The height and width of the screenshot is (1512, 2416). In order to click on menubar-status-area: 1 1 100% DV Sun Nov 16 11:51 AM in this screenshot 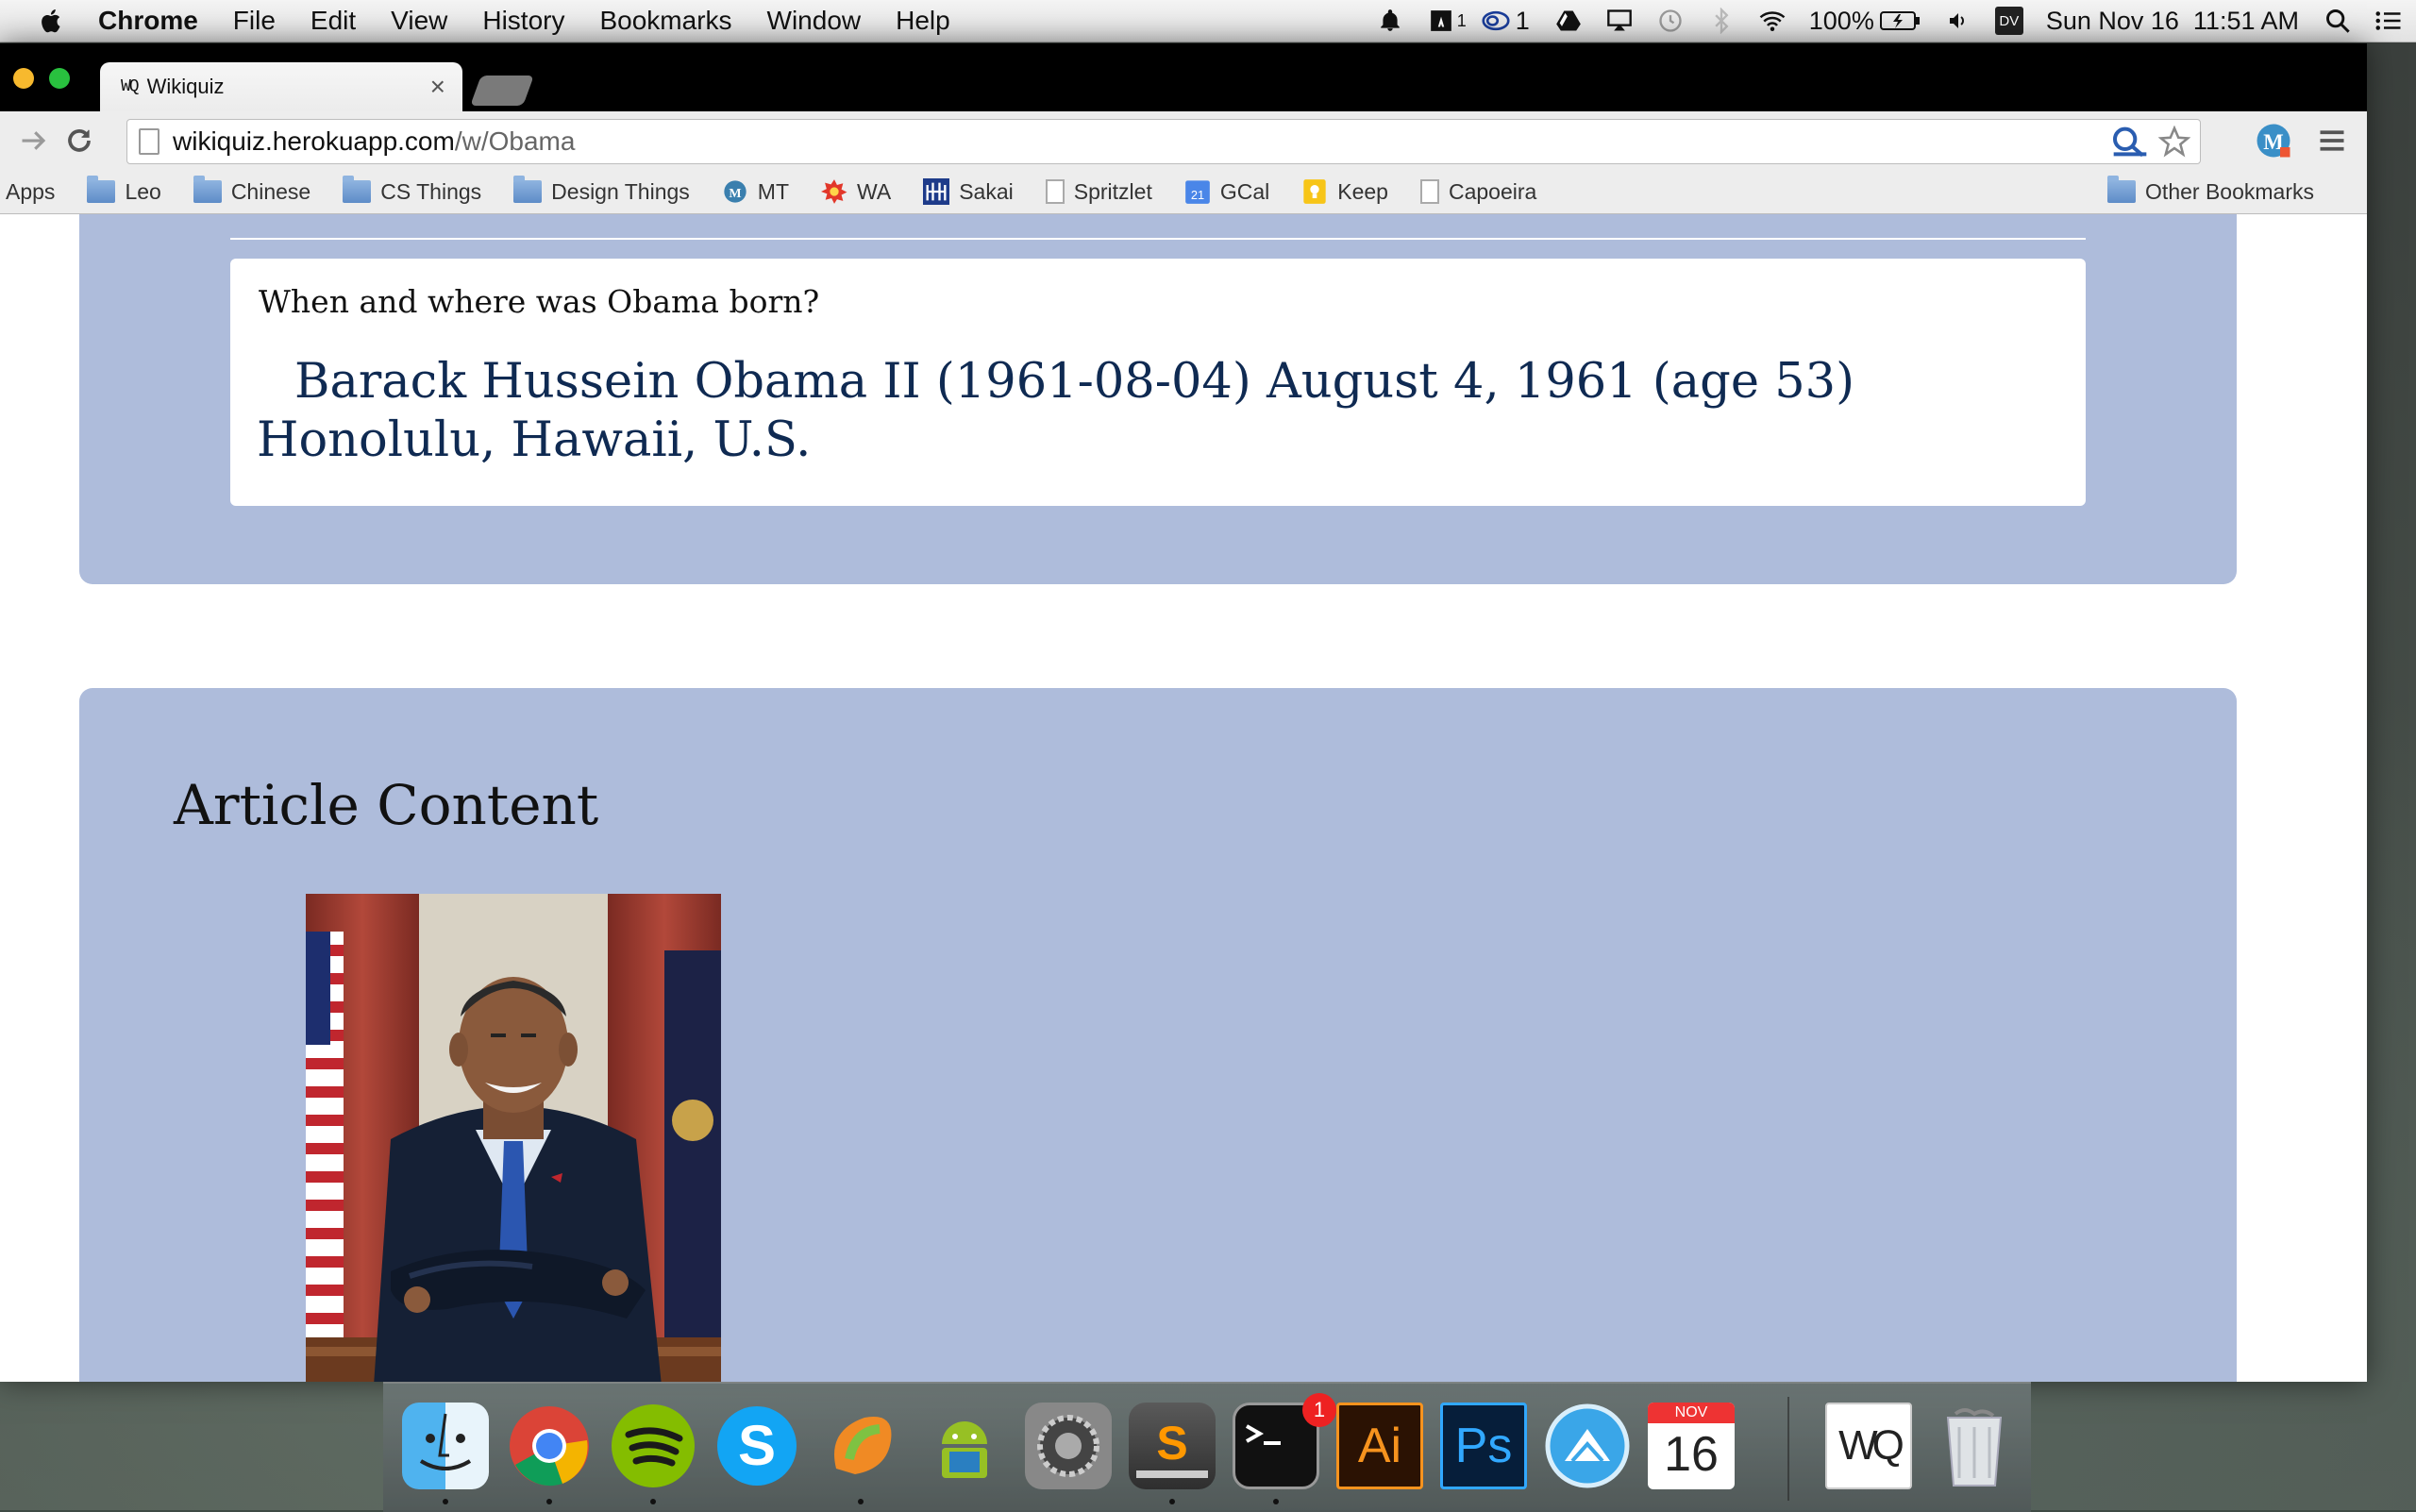, I will do `click(1896, 21)`.